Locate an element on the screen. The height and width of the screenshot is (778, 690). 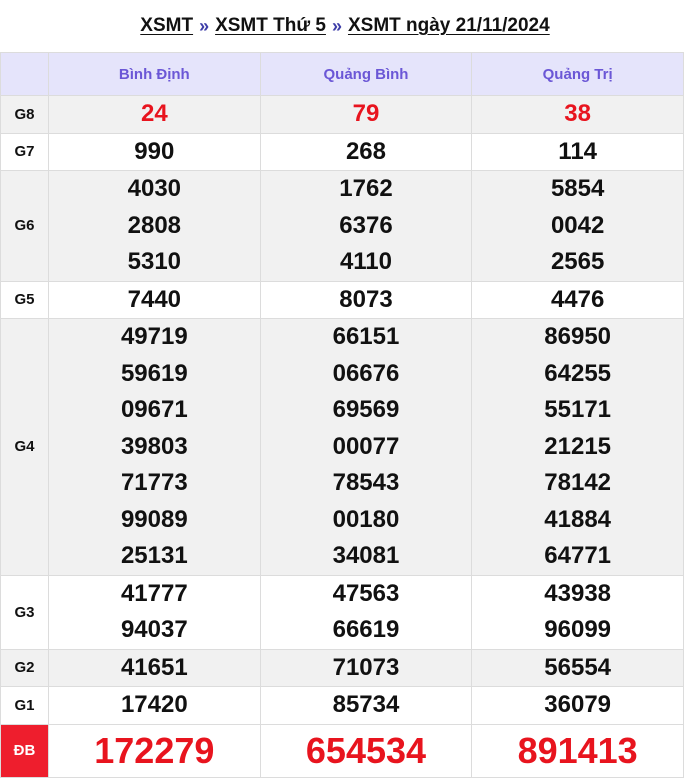
result-cell: 4030 2808 5310 is located at coordinates (154, 226).